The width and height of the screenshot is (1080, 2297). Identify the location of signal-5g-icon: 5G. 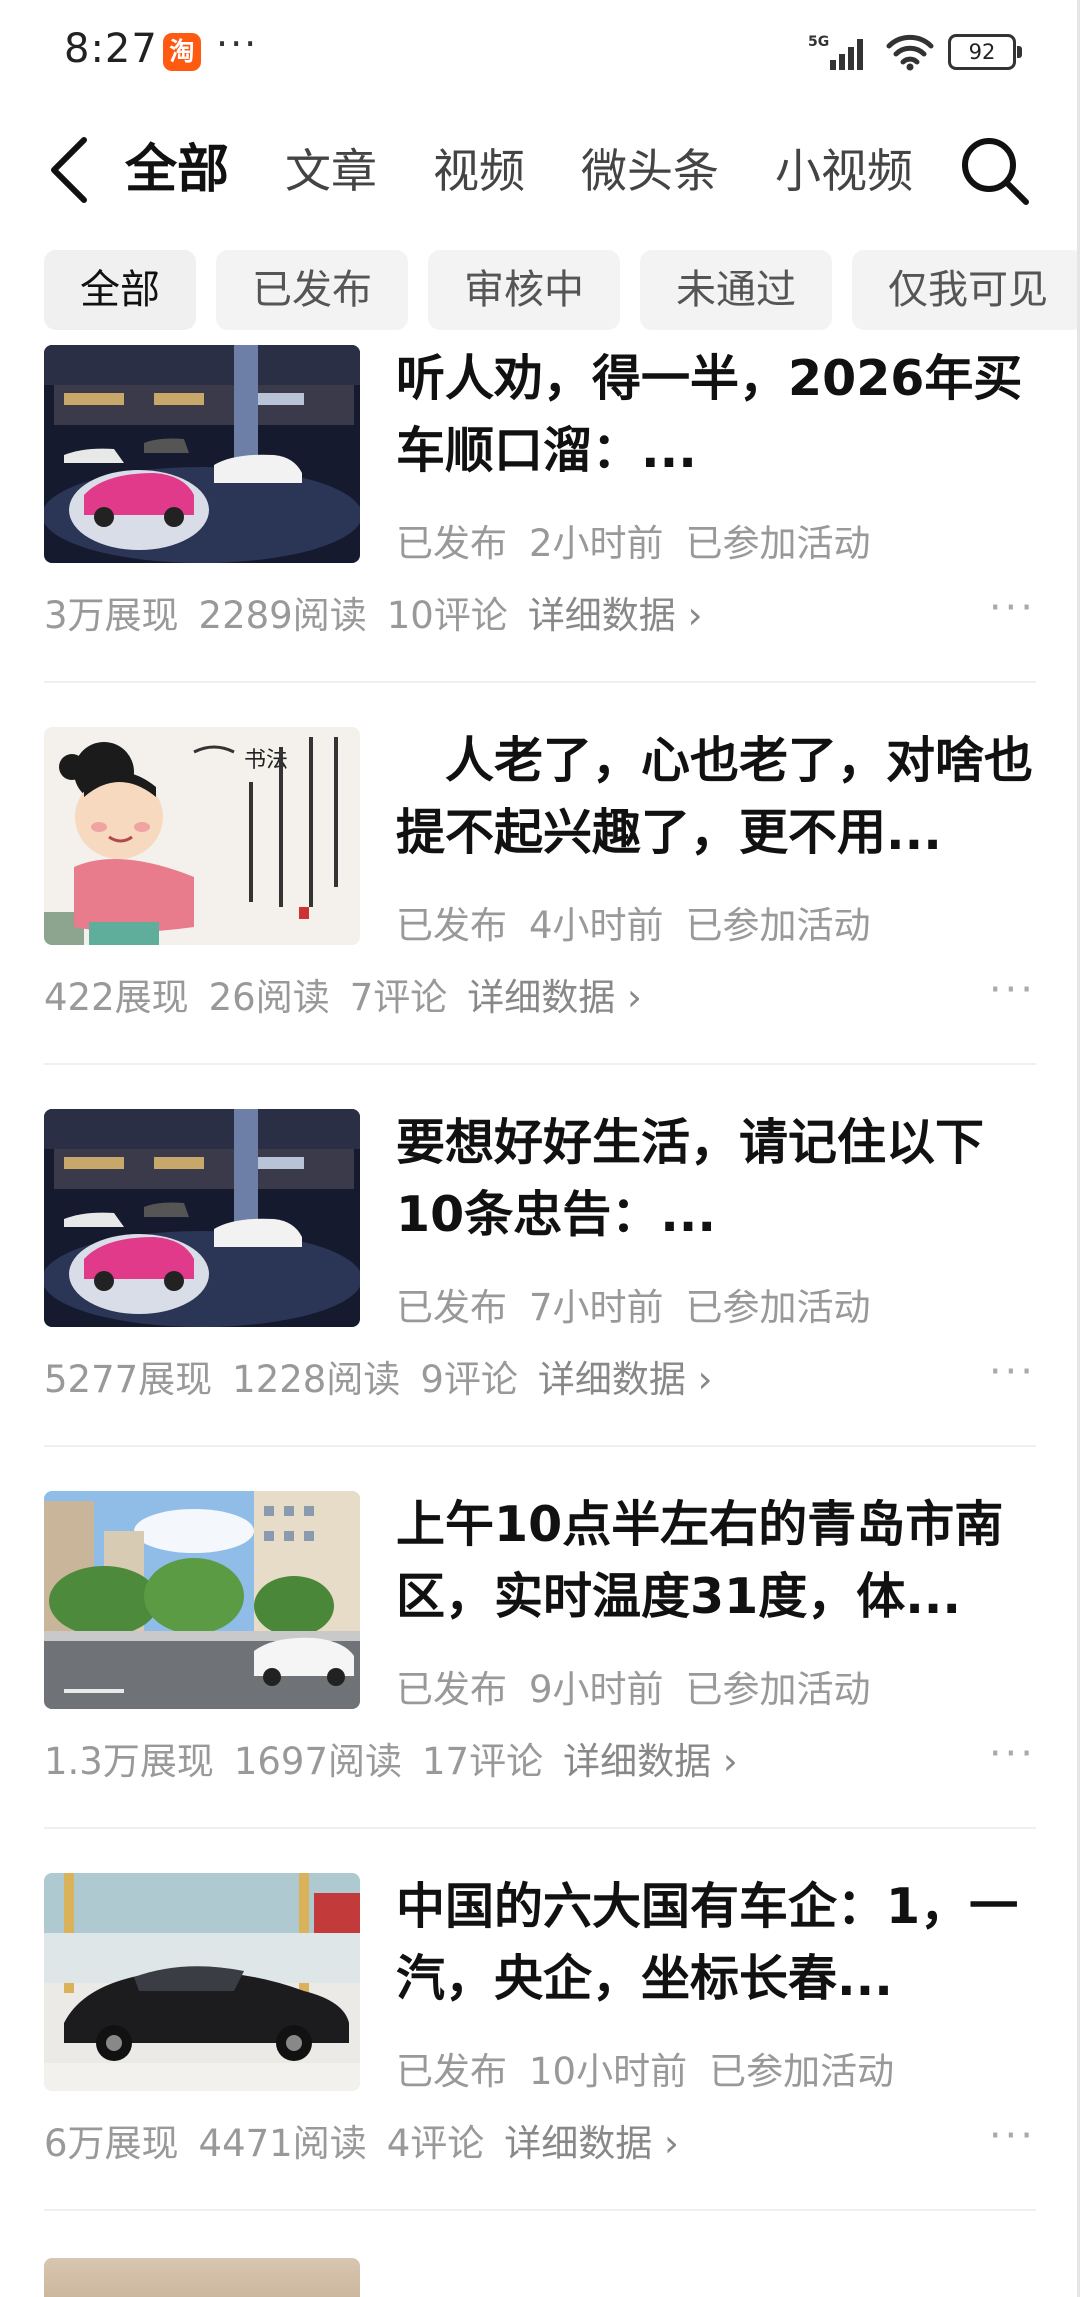
(835, 52).